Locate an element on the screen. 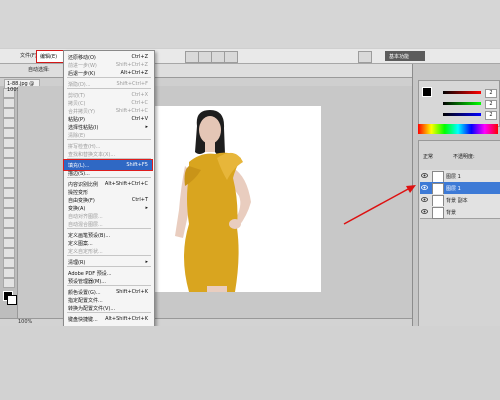  pen-tool-icon is located at coordinates (9, 233).